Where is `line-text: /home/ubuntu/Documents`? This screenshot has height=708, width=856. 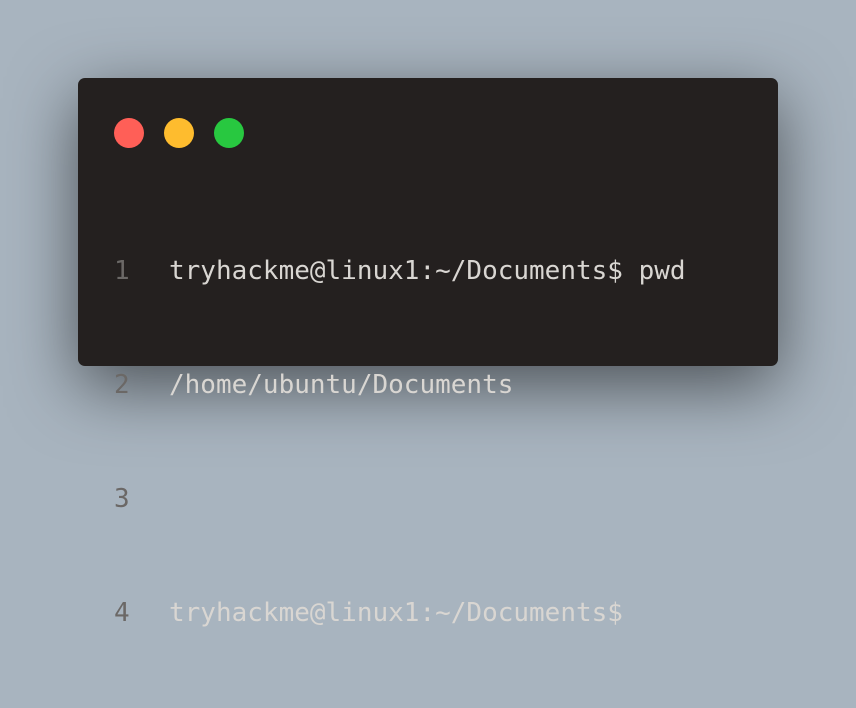 line-text: /home/ubuntu/Documents is located at coordinates (341, 385).